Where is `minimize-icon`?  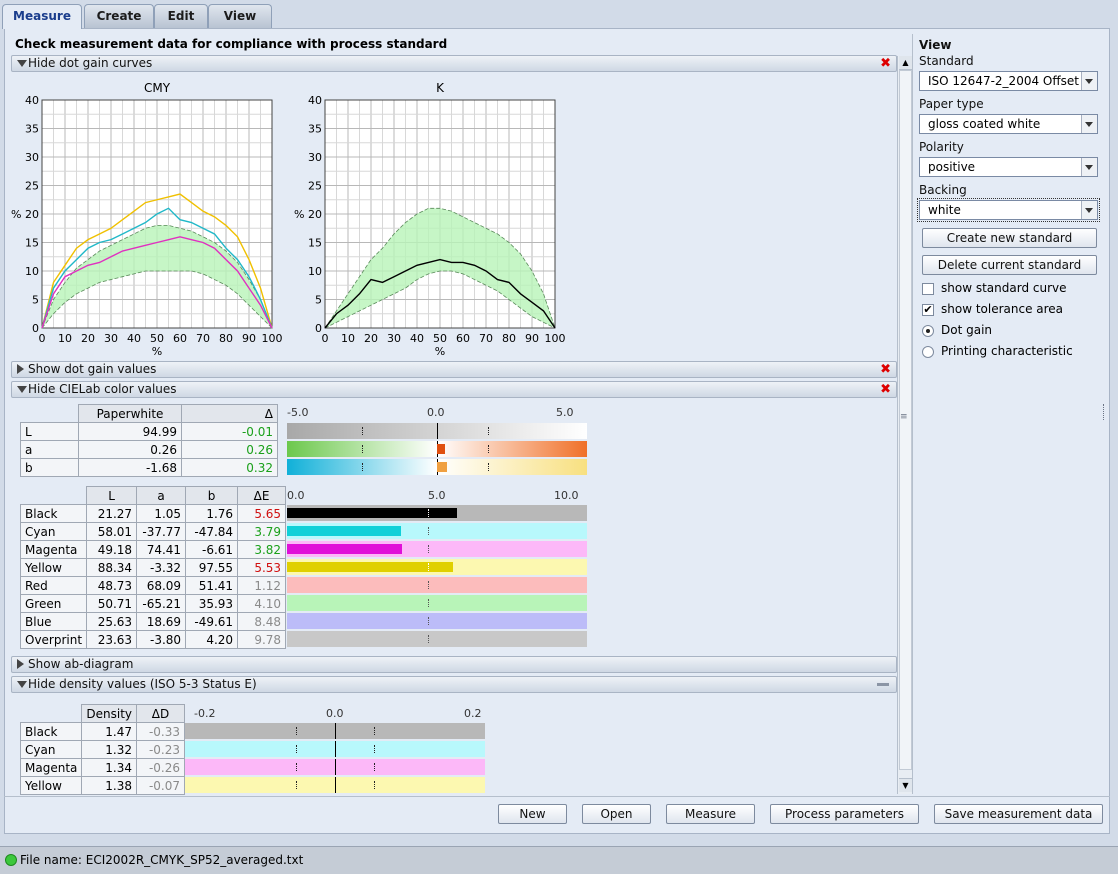 minimize-icon is located at coordinates (883, 684).